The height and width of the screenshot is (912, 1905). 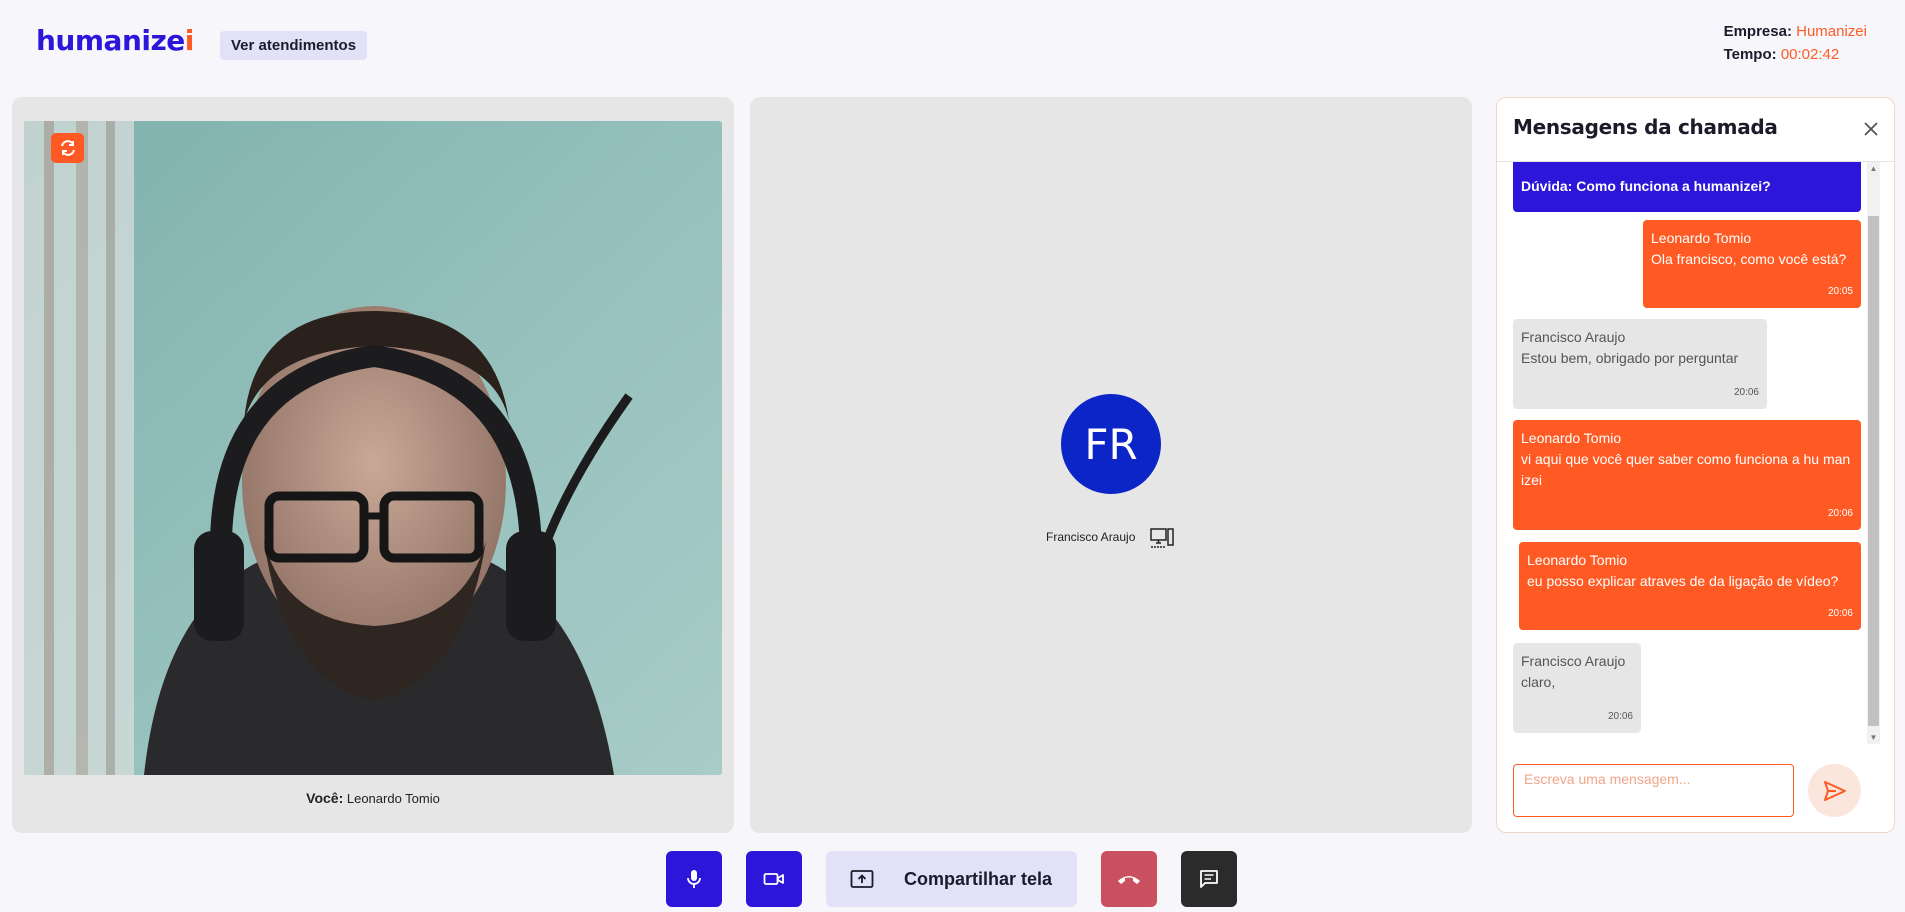 What do you see at coordinates (1630, 358) in the screenshot?
I see `message-text: Estou bem, obrigado por perguntar` at bounding box center [1630, 358].